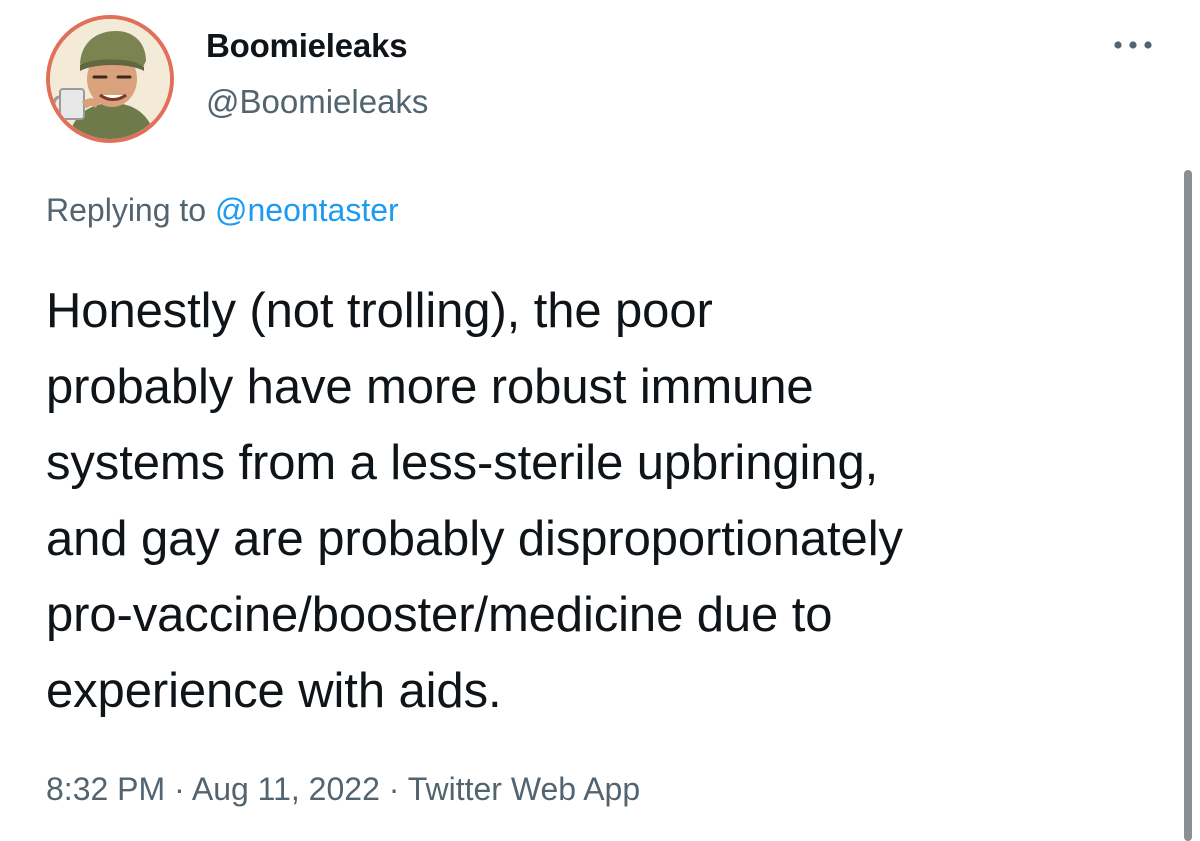  What do you see at coordinates (286, 789) in the screenshot?
I see `tweet-date: Aug 11, 2022` at bounding box center [286, 789].